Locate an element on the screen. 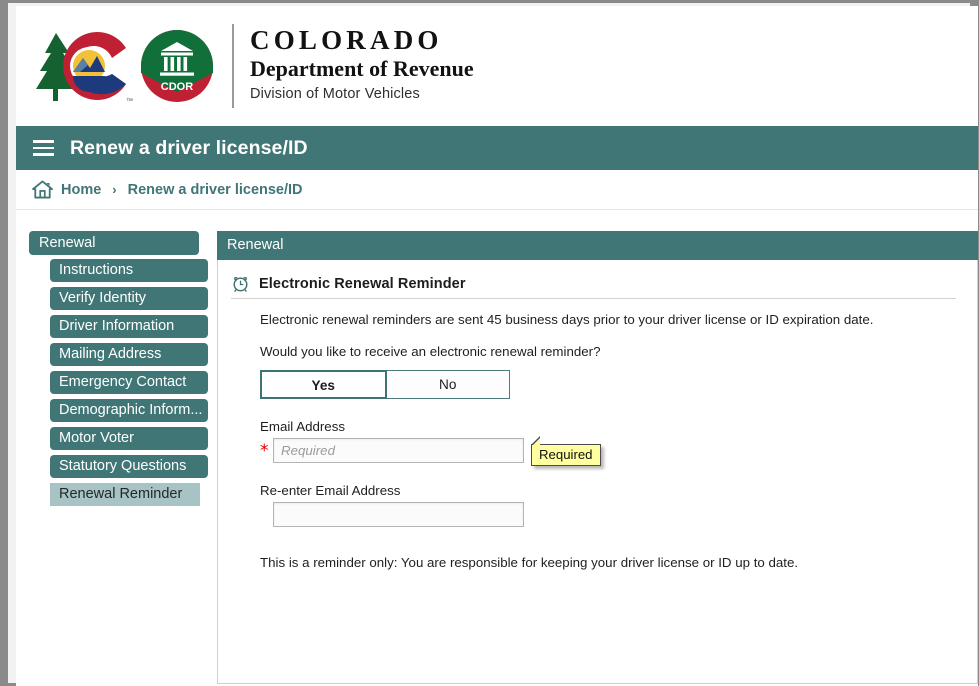 This screenshot has width=979, height=686. svg-text: ™ is located at coordinates (129, 101).